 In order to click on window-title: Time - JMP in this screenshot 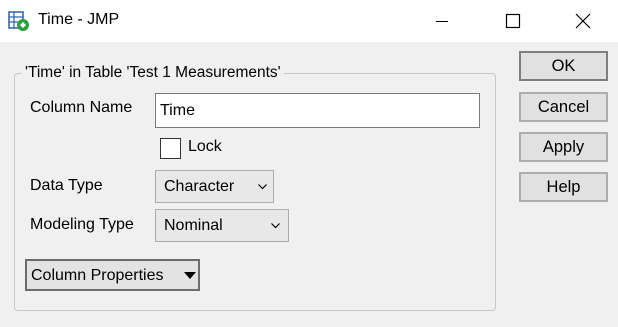, I will do `click(79, 19)`.